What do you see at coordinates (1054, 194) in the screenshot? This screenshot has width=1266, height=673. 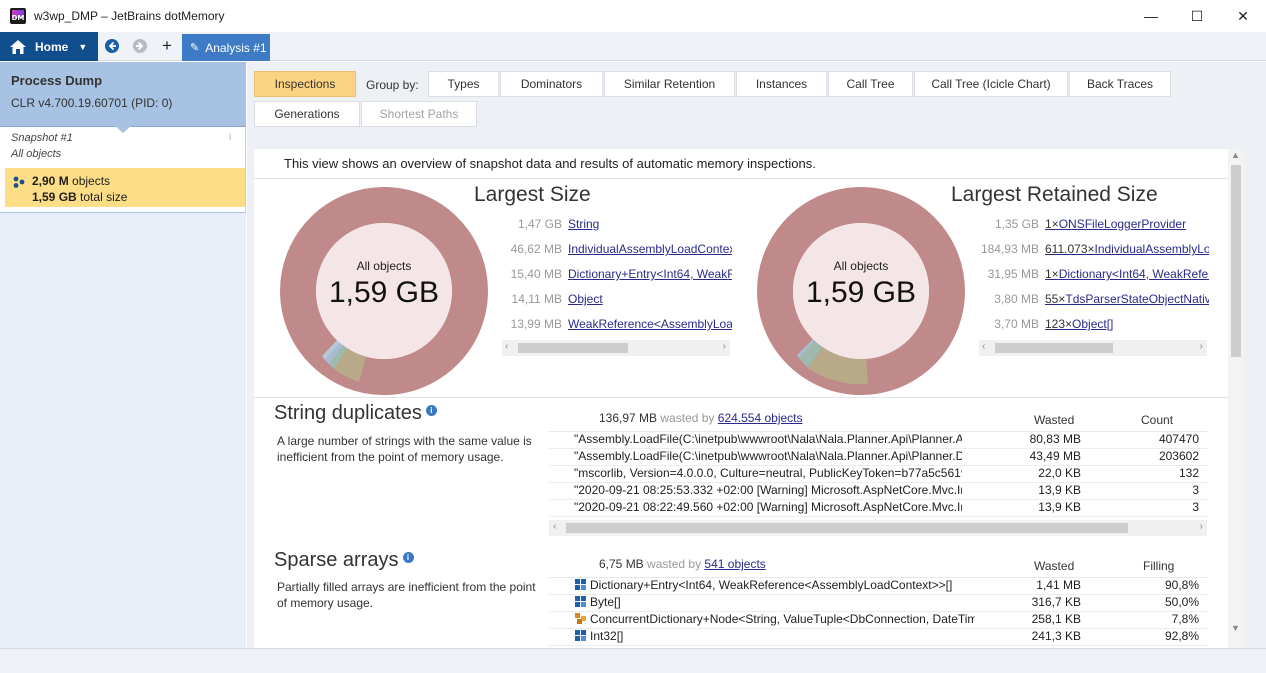 I see `largest-retained-title: Largest Retained Size` at bounding box center [1054, 194].